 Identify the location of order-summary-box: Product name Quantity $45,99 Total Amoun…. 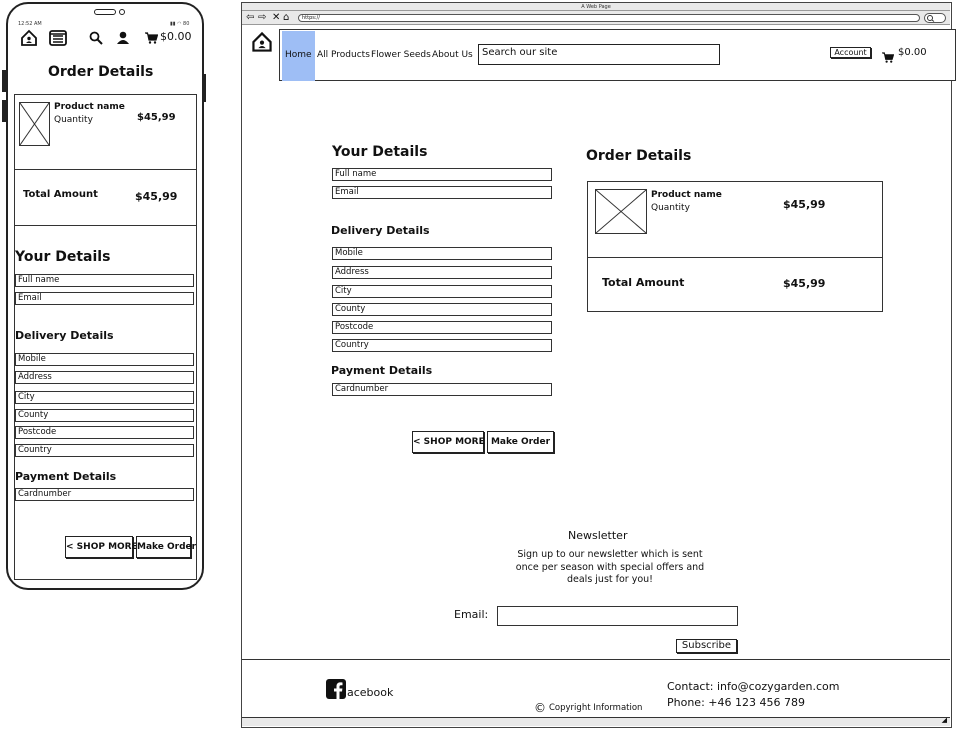
(735, 246).